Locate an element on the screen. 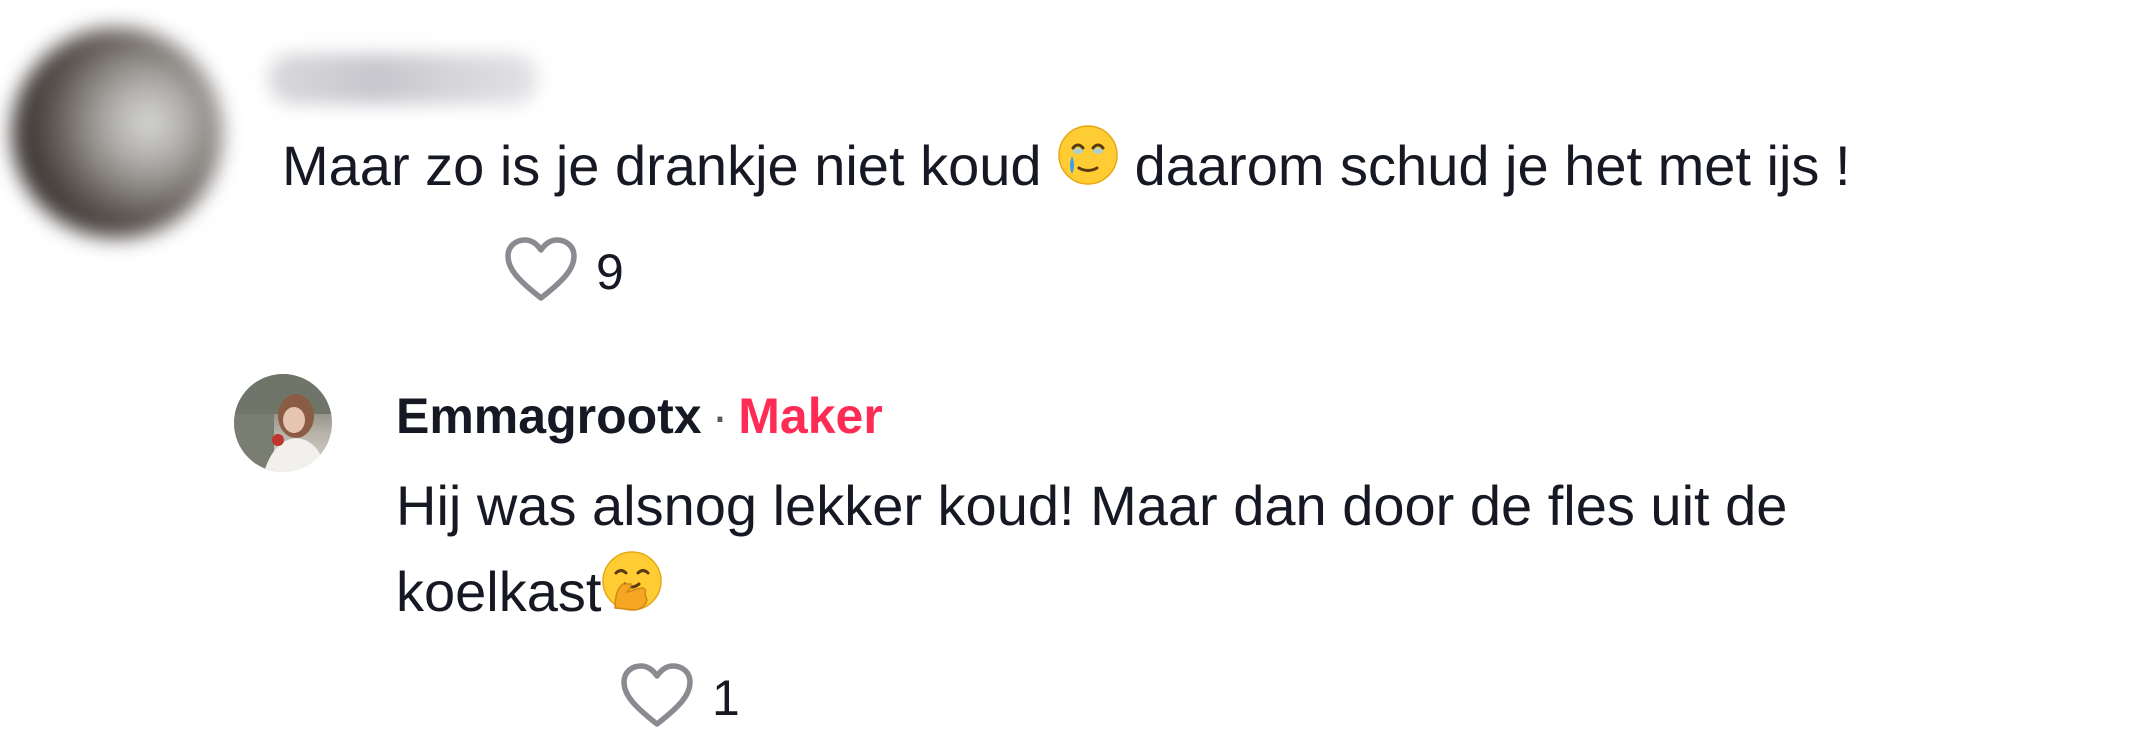 The image size is (2136, 738). reply-like-count: 1 is located at coordinates (726, 697).